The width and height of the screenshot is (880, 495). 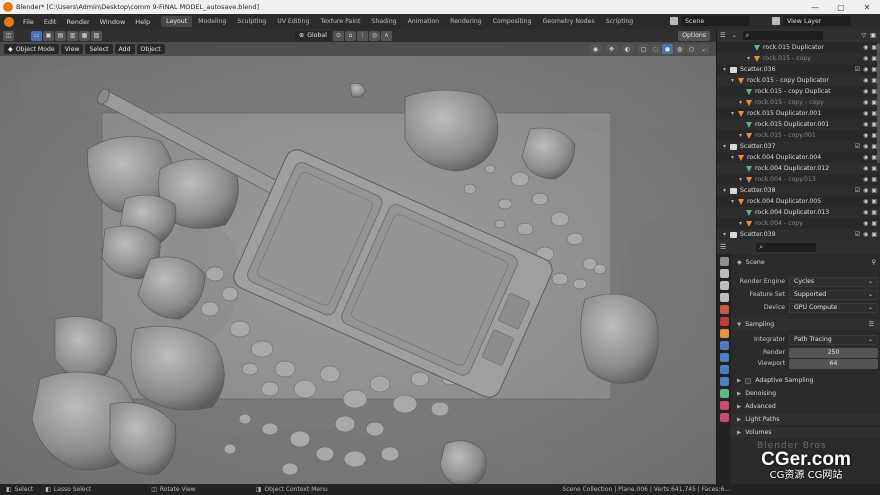 I want to click on menu-window: Window, so click(x=113, y=22).